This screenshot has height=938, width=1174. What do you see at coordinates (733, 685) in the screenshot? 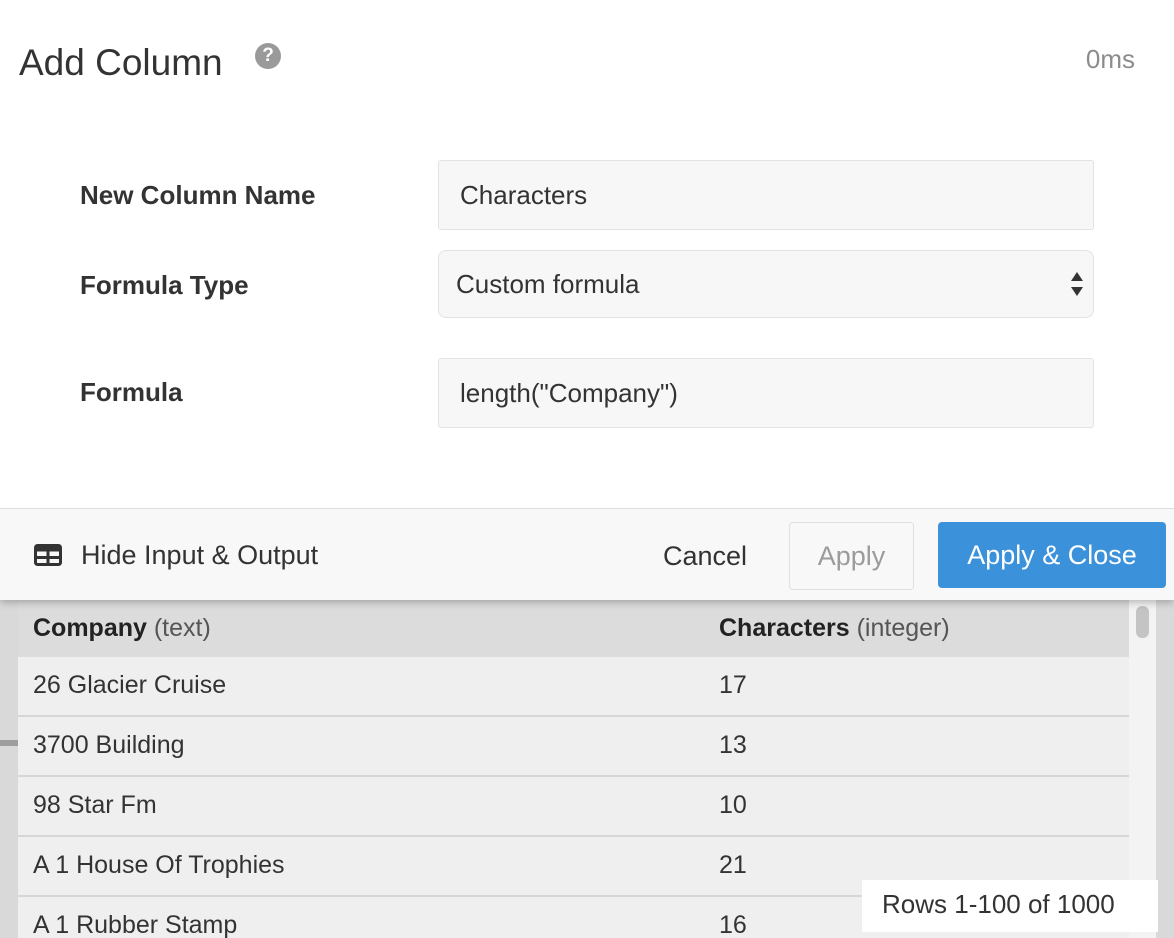
I see `characters-cell: 17` at bounding box center [733, 685].